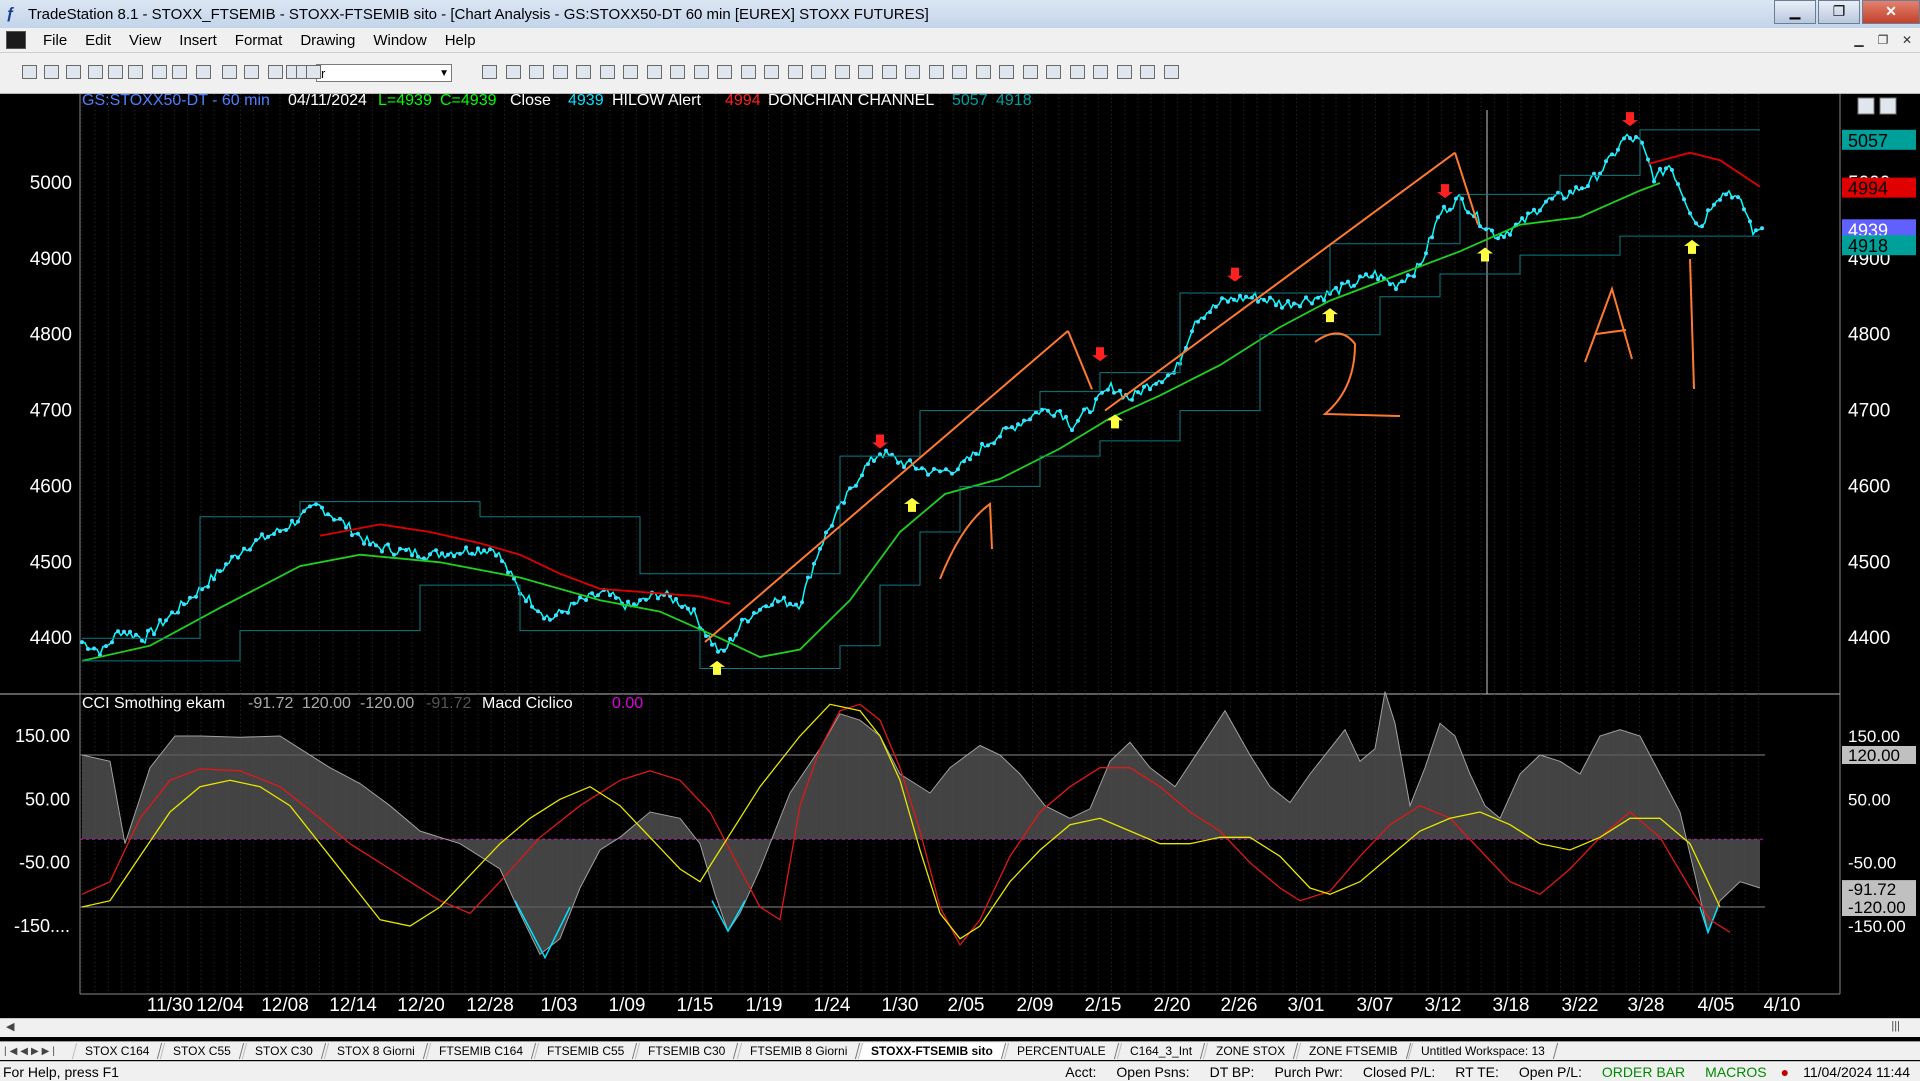  What do you see at coordinates (1907, 40) in the screenshot?
I see `mdi-close-button: ✕` at bounding box center [1907, 40].